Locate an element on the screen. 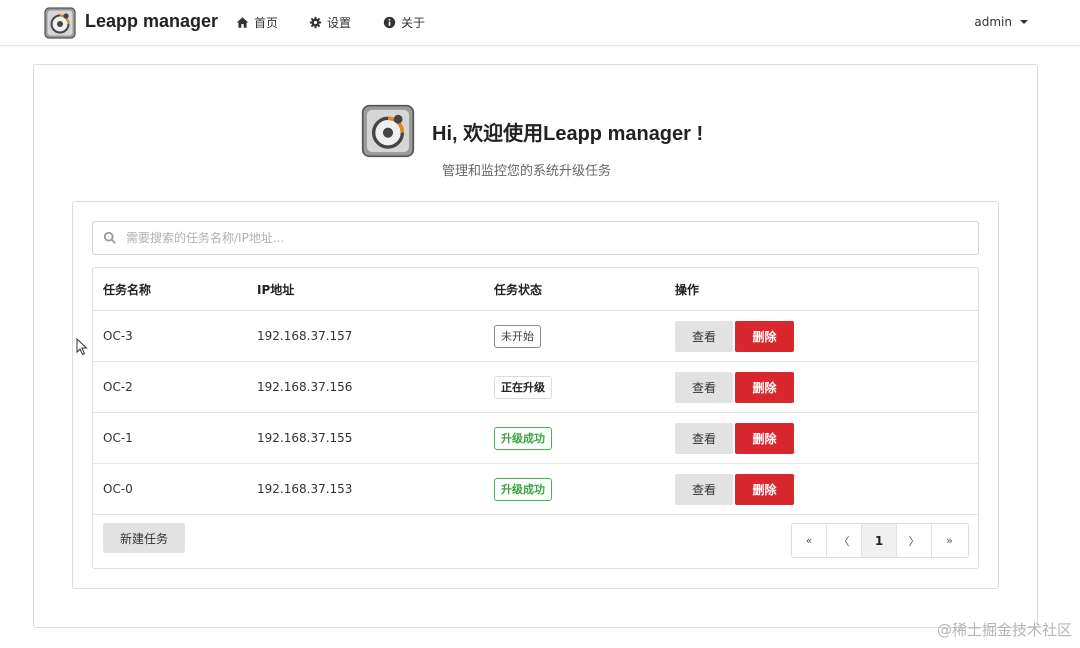 This screenshot has height=648, width=1080. search-icon is located at coordinates (109, 237).